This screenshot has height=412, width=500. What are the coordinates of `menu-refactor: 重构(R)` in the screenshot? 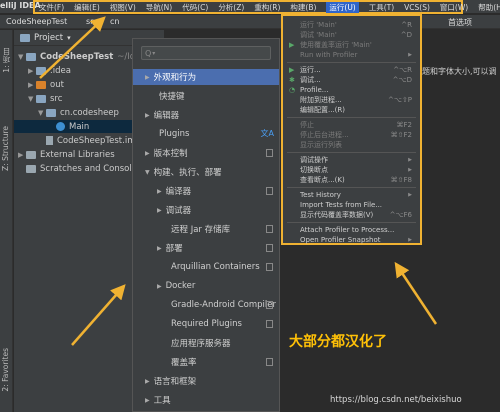 It's located at (267, 7).